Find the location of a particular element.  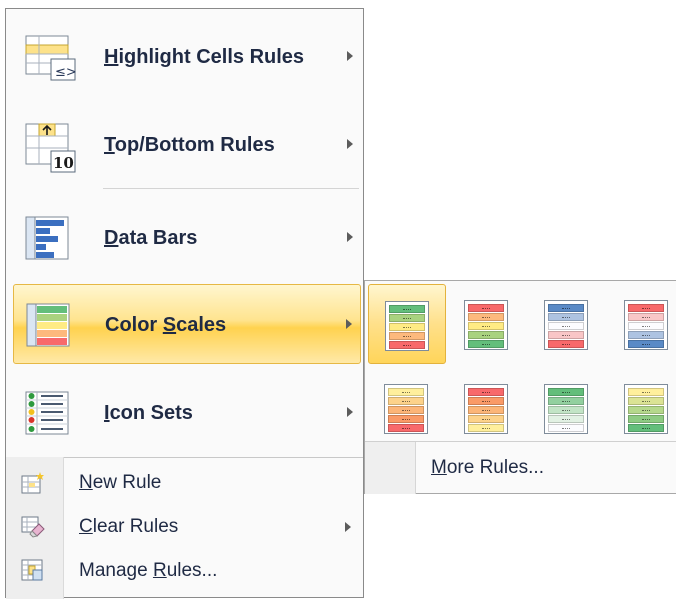

color-scale-red-yellow-blue-button is located at coordinates (642, 324).